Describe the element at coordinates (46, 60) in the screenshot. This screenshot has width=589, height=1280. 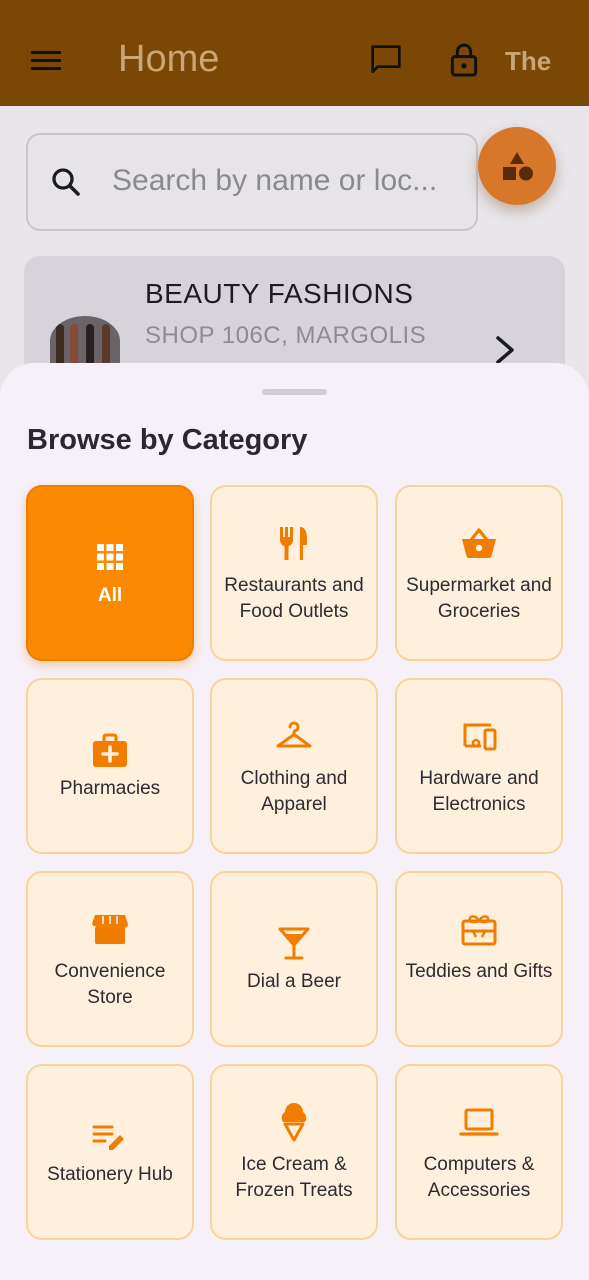
I see `menu-icon` at that location.